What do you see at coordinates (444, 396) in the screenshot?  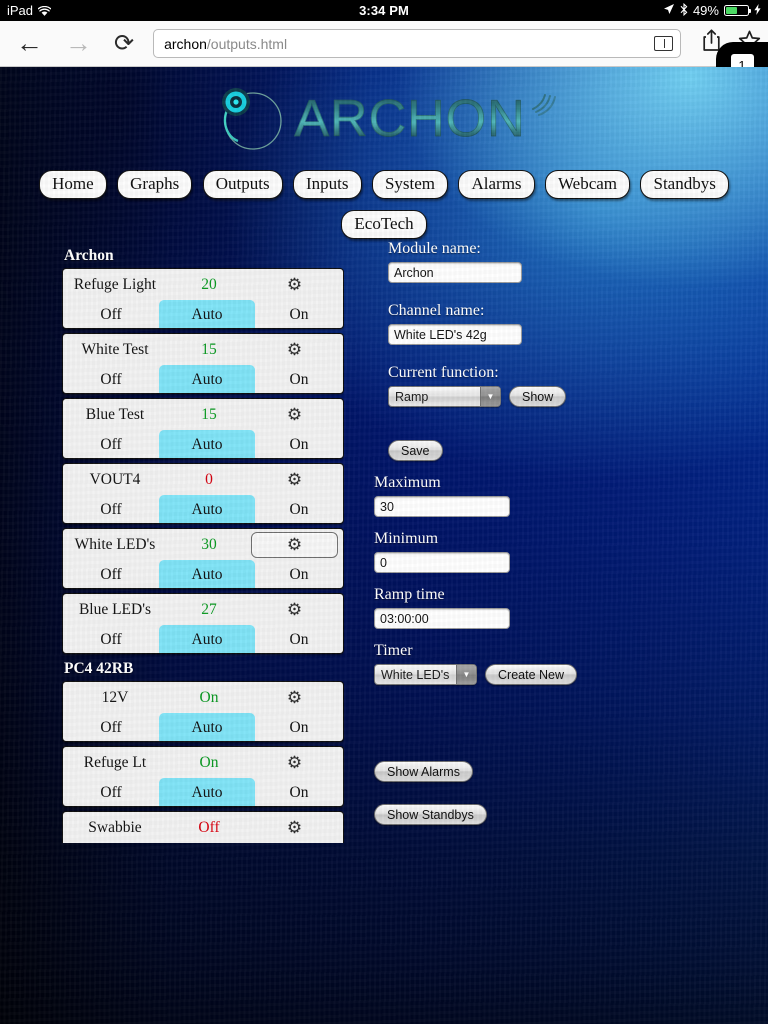 I see `current-function-select: Ramp ▼` at bounding box center [444, 396].